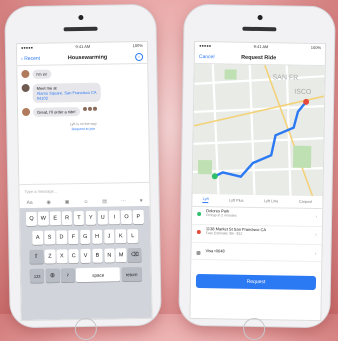  I want to click on tab-ride-type: Lyft Plus, so click(236, 201).